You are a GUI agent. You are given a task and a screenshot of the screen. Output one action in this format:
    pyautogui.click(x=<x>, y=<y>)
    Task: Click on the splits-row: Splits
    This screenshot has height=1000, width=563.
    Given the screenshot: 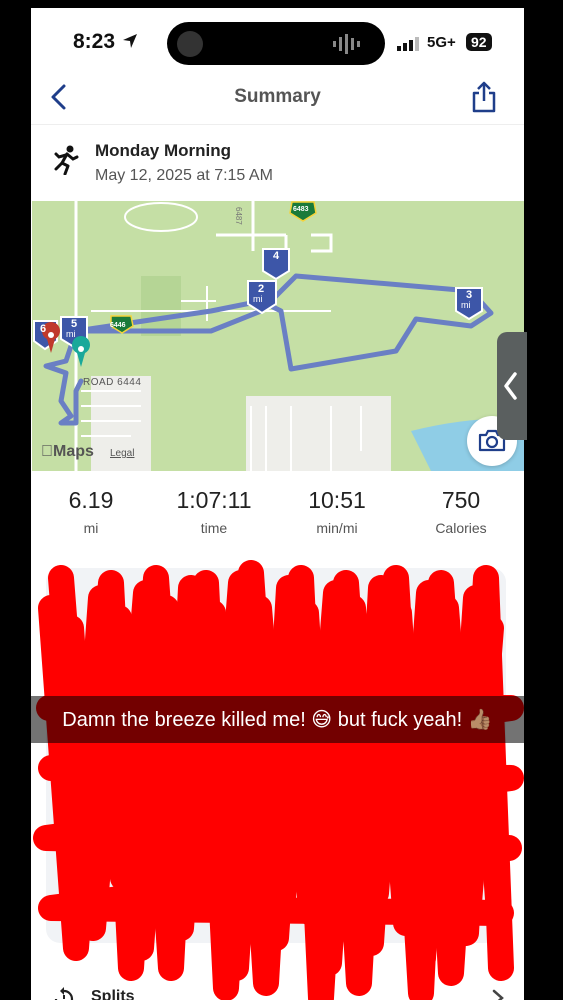 What is the action you would take?
    pyautogui.click(x=277, y=989)
    